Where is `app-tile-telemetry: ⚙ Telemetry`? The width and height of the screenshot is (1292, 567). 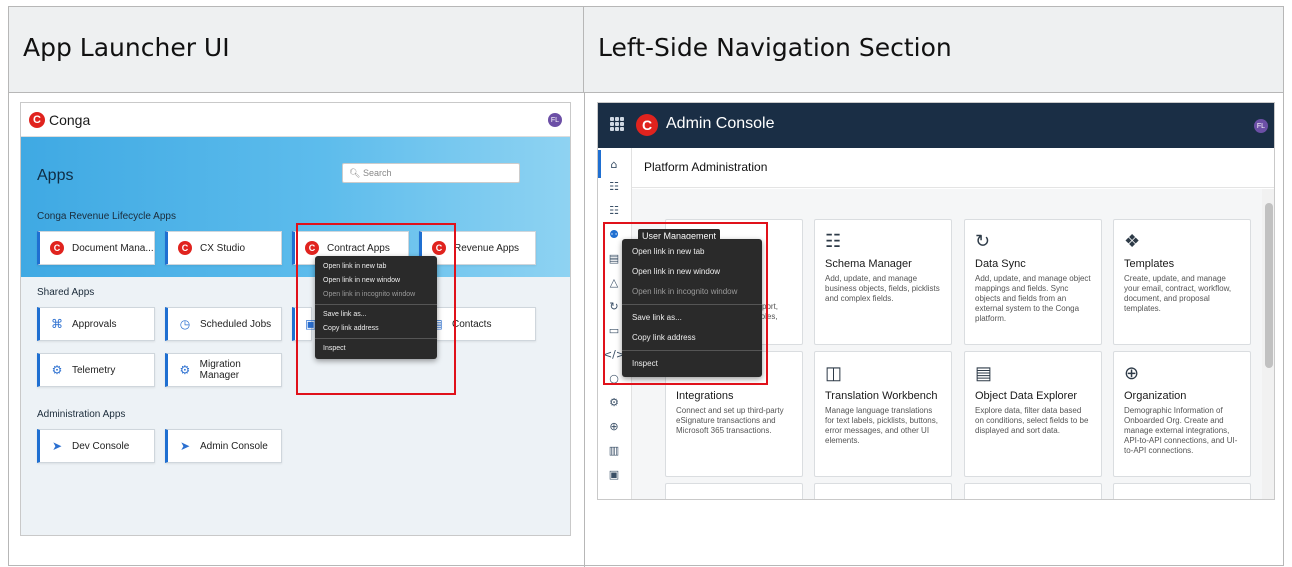 app-tile-telemetry: ⚙ Telemetry is located at coordinates (96, 370).